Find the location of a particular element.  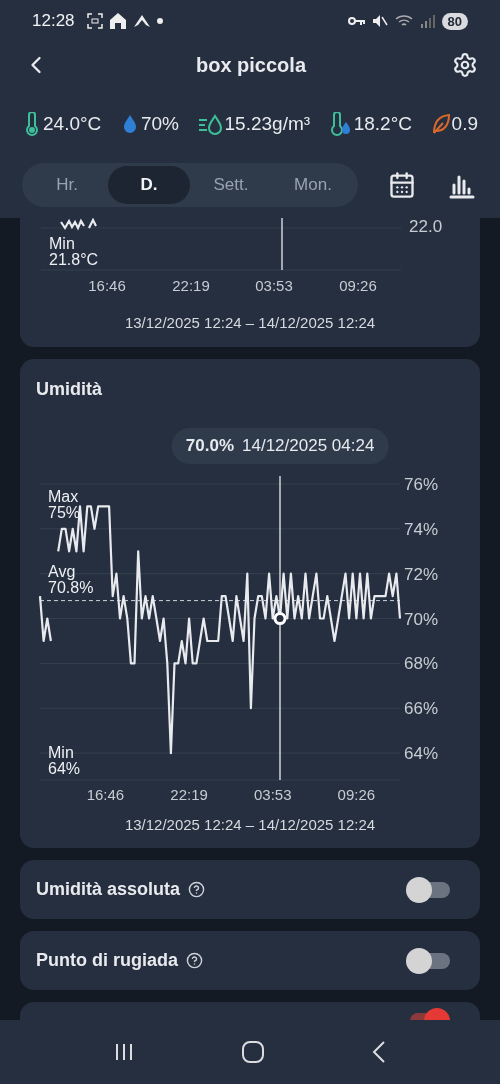

period-tab: Sett. is located at coordinates (231, 185).